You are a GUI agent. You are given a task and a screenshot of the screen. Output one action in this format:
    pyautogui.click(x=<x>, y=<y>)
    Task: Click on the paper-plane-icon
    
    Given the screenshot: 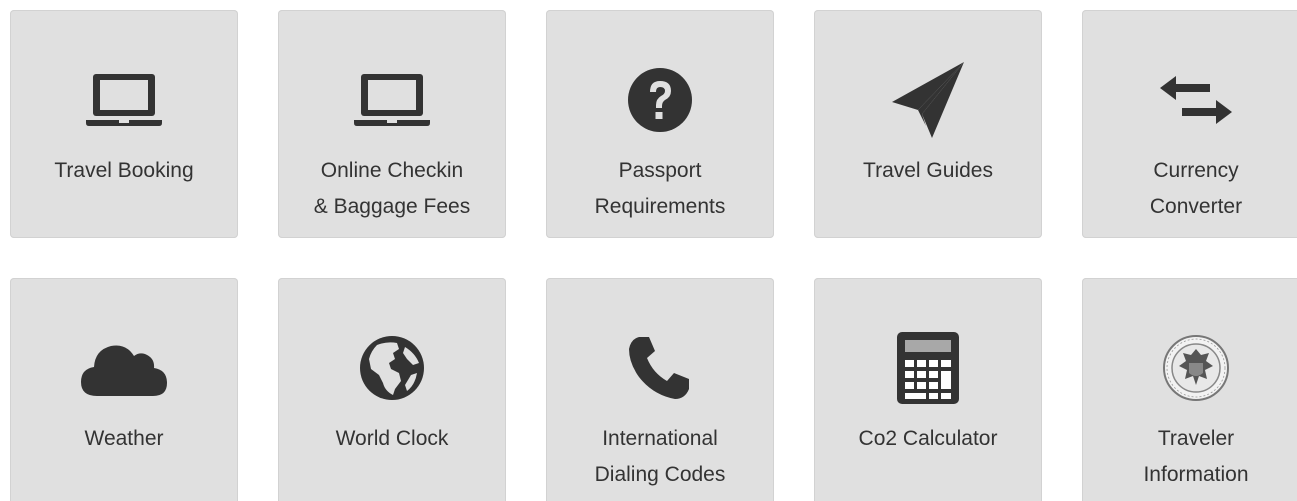 What is the action you would take?
    pyautogui.click(x=928, y=100)
    